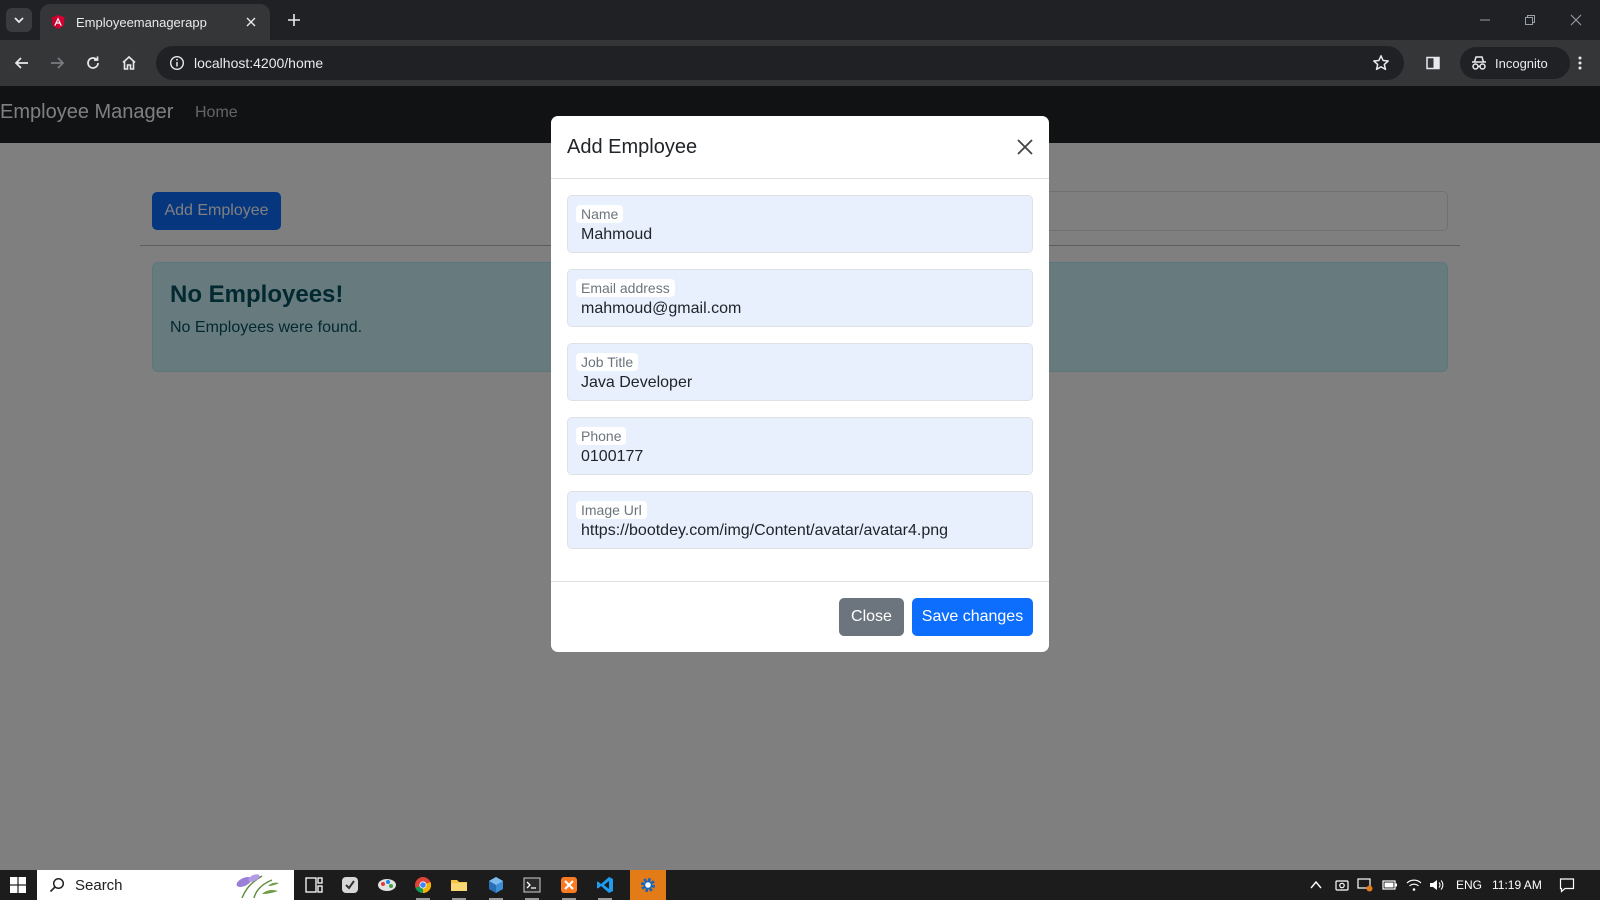  I want to click on phone-field: Phone 0100177, so click(800, 446).